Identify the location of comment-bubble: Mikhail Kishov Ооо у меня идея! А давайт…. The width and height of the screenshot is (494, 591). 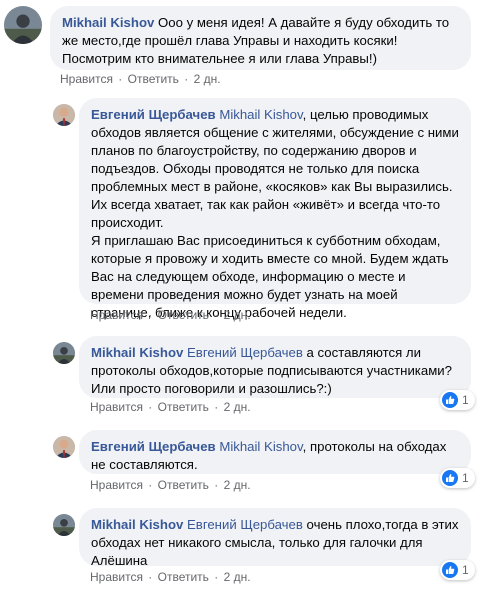
(260, 38).